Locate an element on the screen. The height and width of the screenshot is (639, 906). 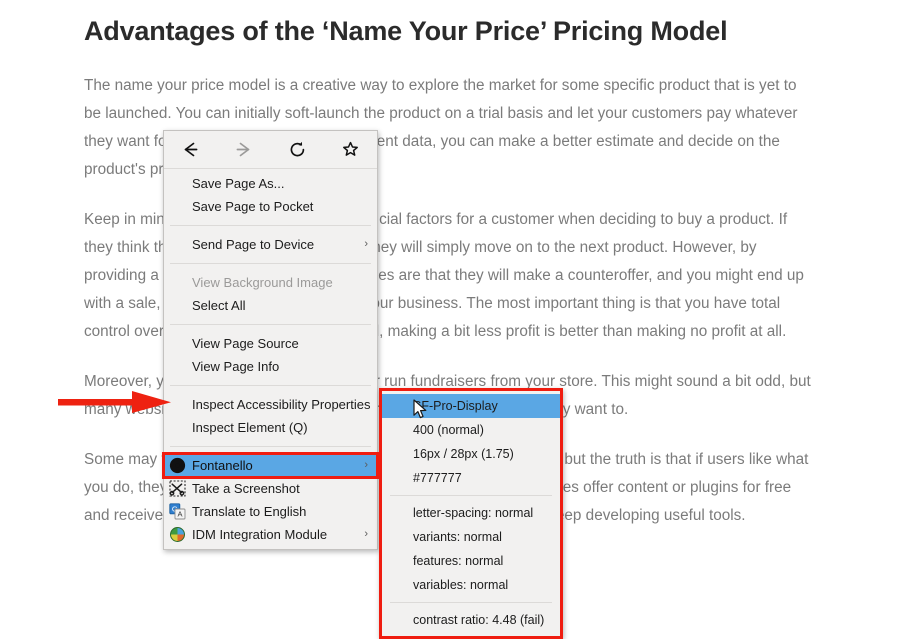
font-weight-row: 400 (normal) is located at coordinates (471, 430).